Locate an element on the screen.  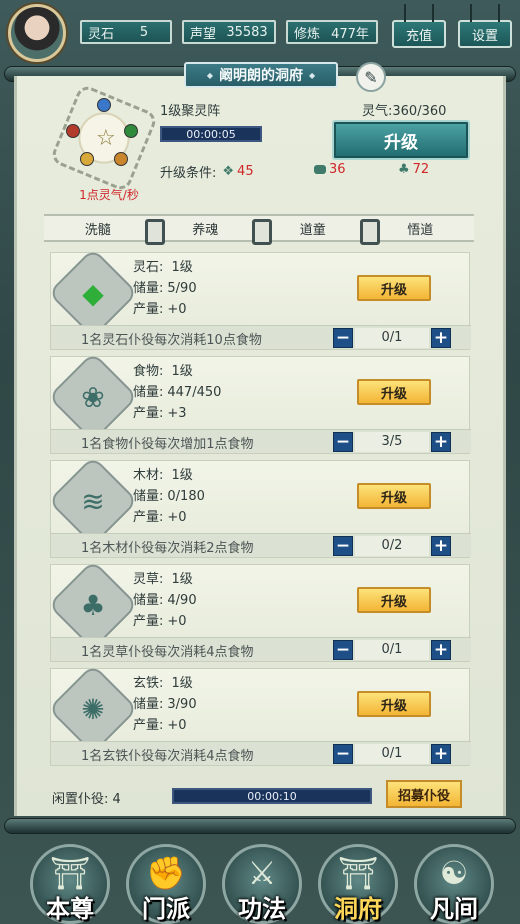
storage-value: 447/450 is located at coordinates (194, 392).